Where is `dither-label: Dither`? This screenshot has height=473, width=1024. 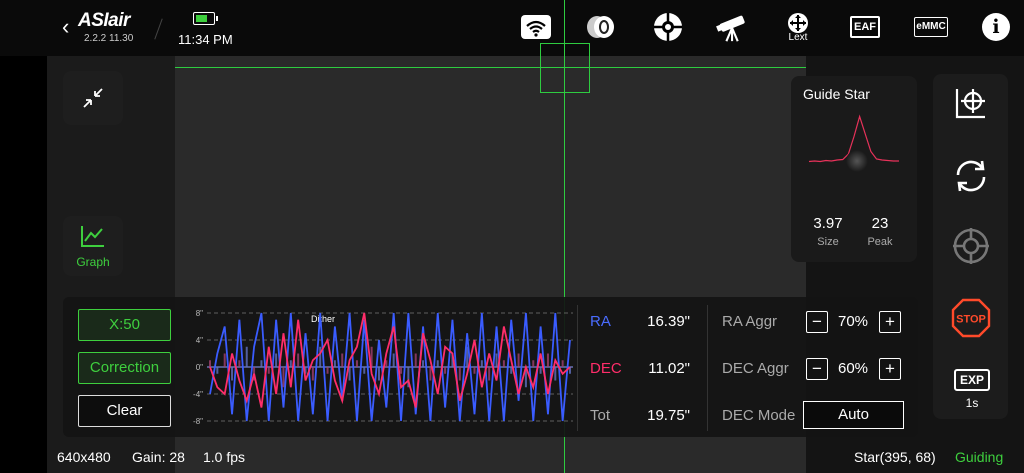 dither-label: Dither is located at coordinates (323, 319).